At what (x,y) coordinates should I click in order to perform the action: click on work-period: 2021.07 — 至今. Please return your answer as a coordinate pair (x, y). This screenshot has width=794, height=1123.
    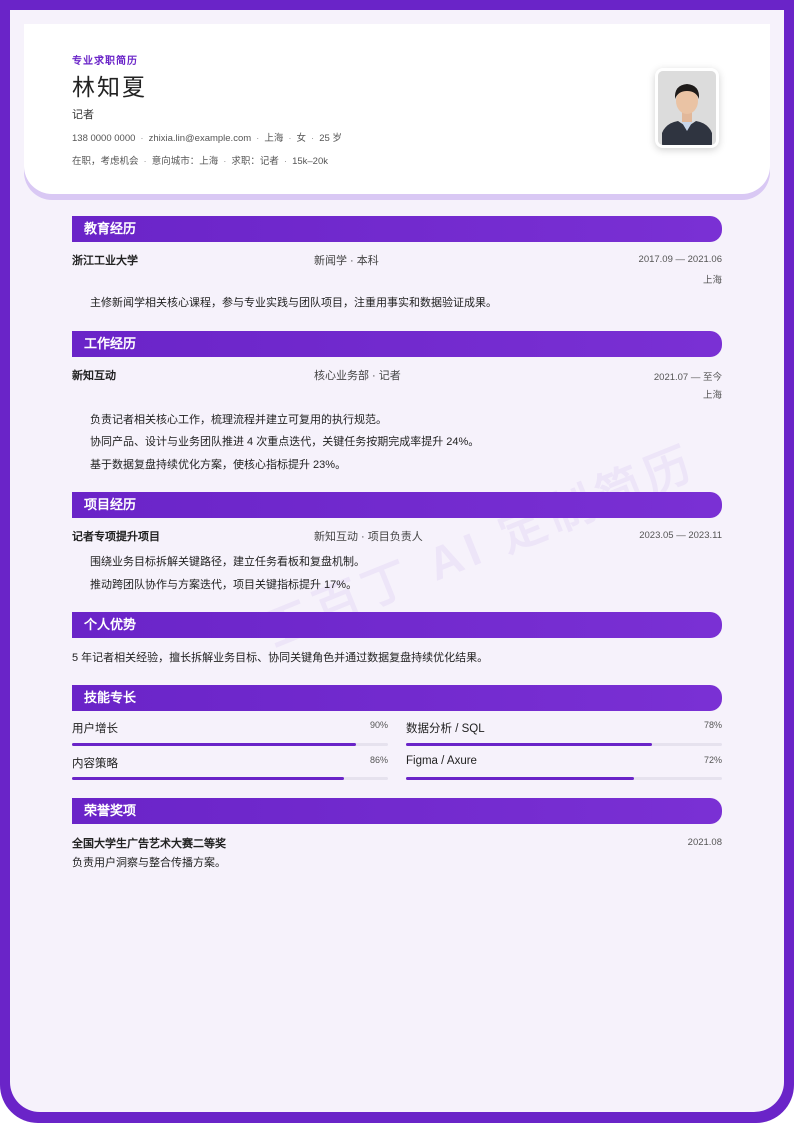
    Looking at the image, I should click on (687, 377).